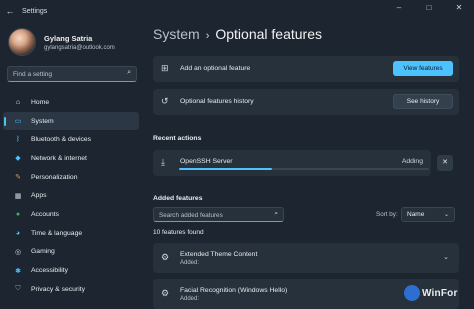 The height and width of the screenshot is (309, 474). I want to click on added-features-search: ⌕, so click(218, 214).